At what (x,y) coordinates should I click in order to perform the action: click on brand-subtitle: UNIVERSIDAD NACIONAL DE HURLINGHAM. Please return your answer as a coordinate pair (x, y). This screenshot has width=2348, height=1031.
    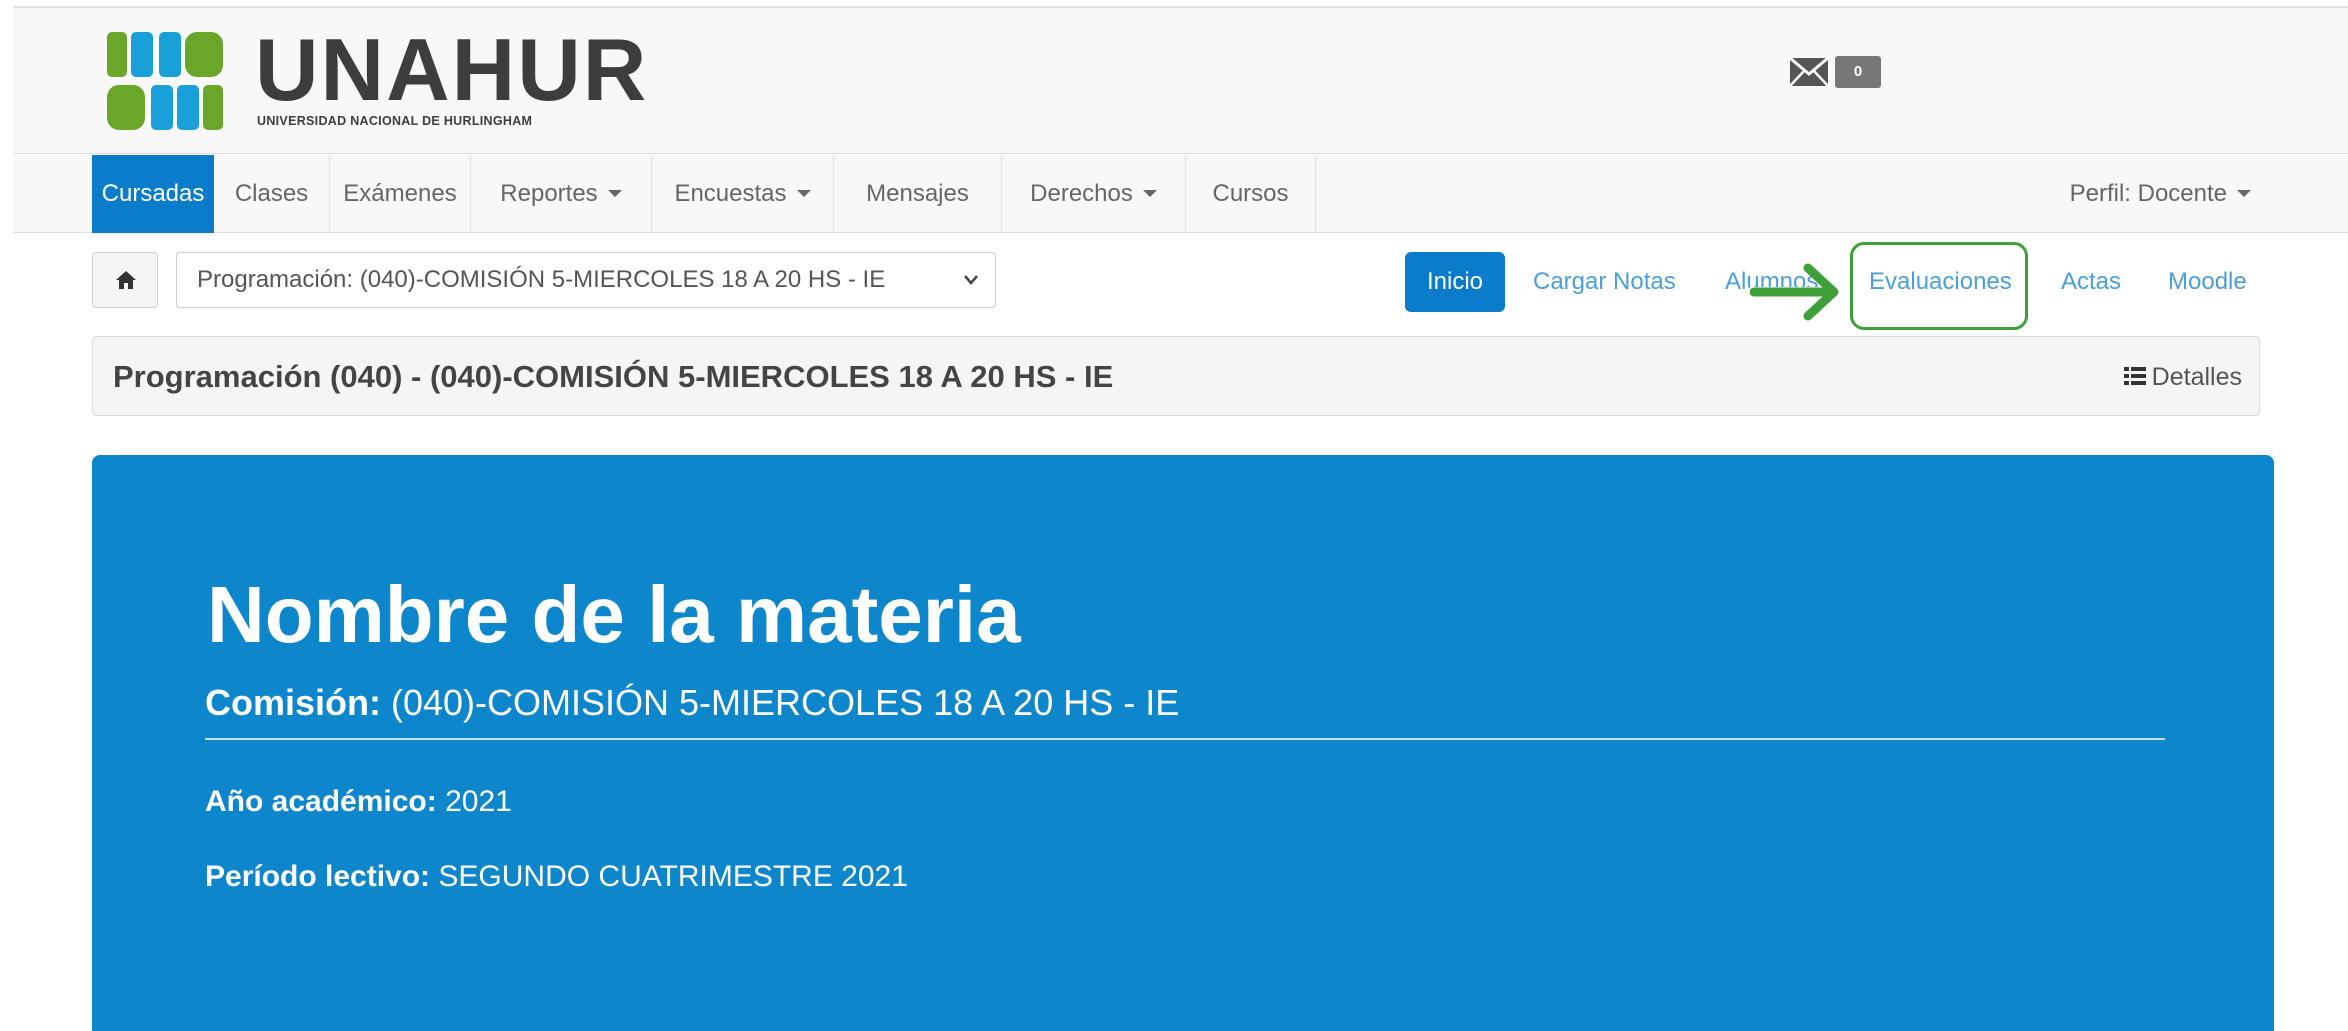
    Looking at the image, I should click on (395, 121).